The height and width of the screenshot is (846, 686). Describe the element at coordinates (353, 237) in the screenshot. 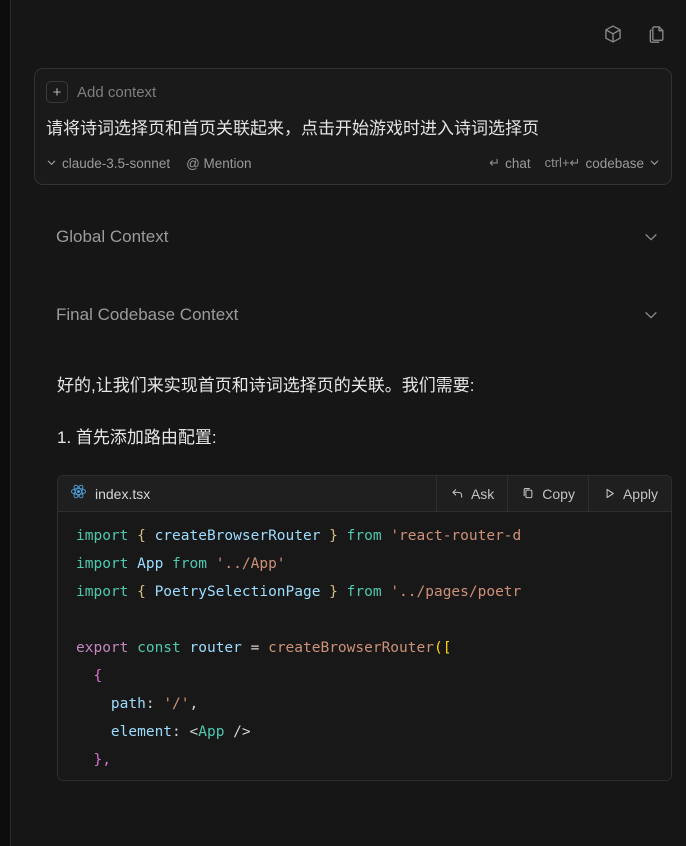

I see `global-context-section: Global Context` at that location.